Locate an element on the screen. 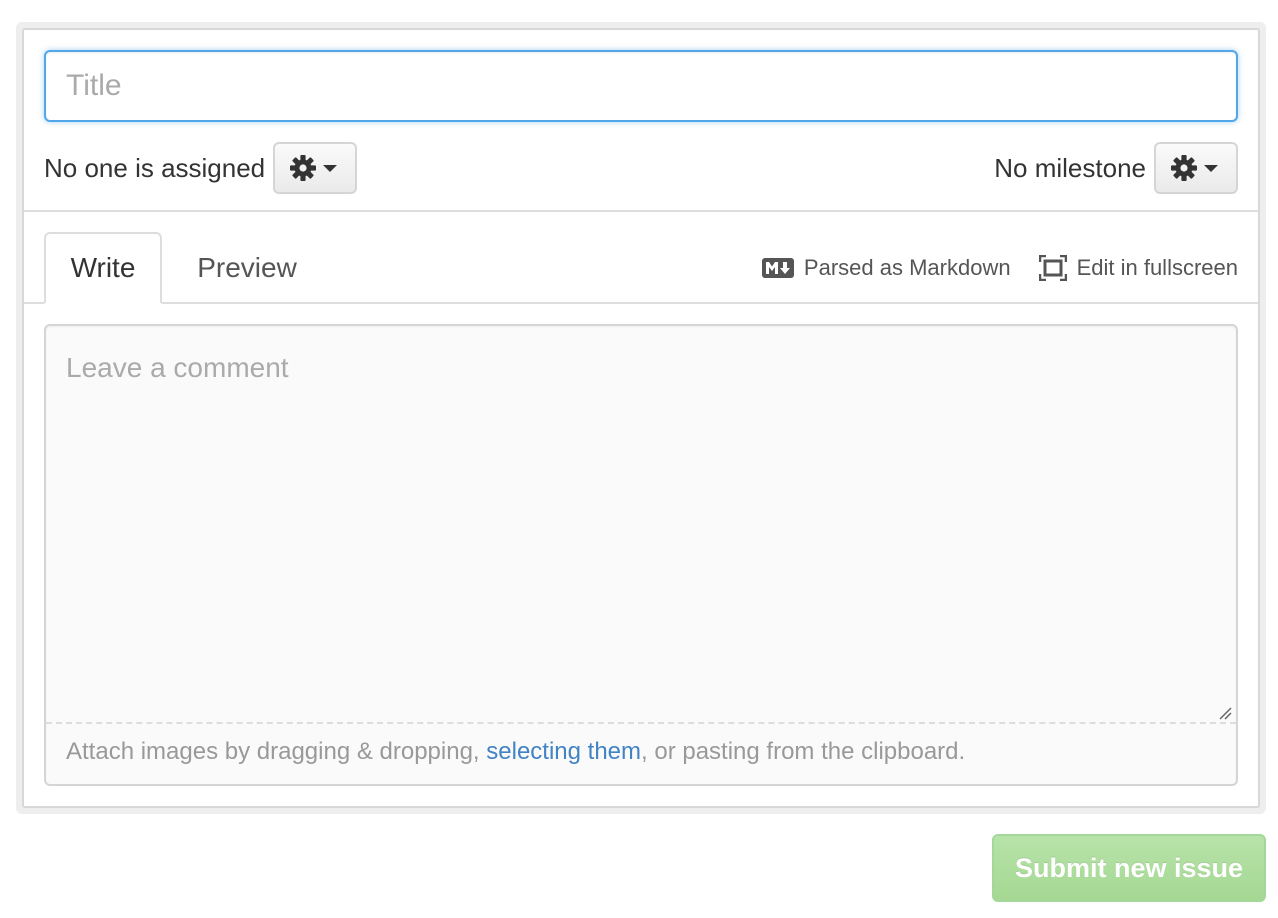 Image resolution: width=1278 pixels, height=918 pixels. assignee-label: No one is assigned is located at coordinates (155, 167).